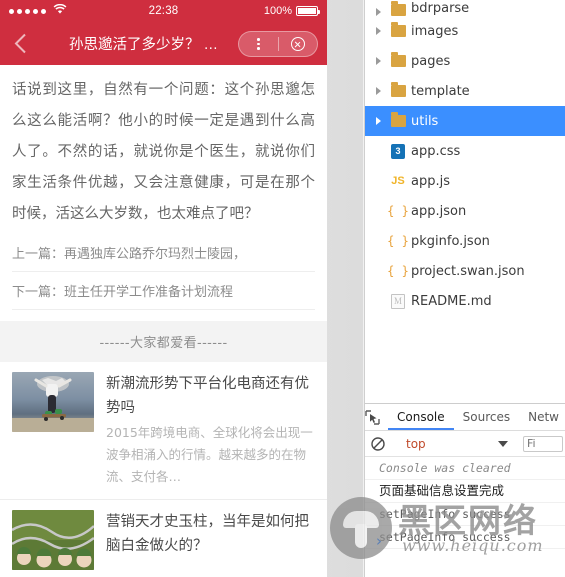 The image size is (565, 577). Describe the element at coordinates (430, 181) in the screenshot. I see `tree-row-label: app.js` at that location.